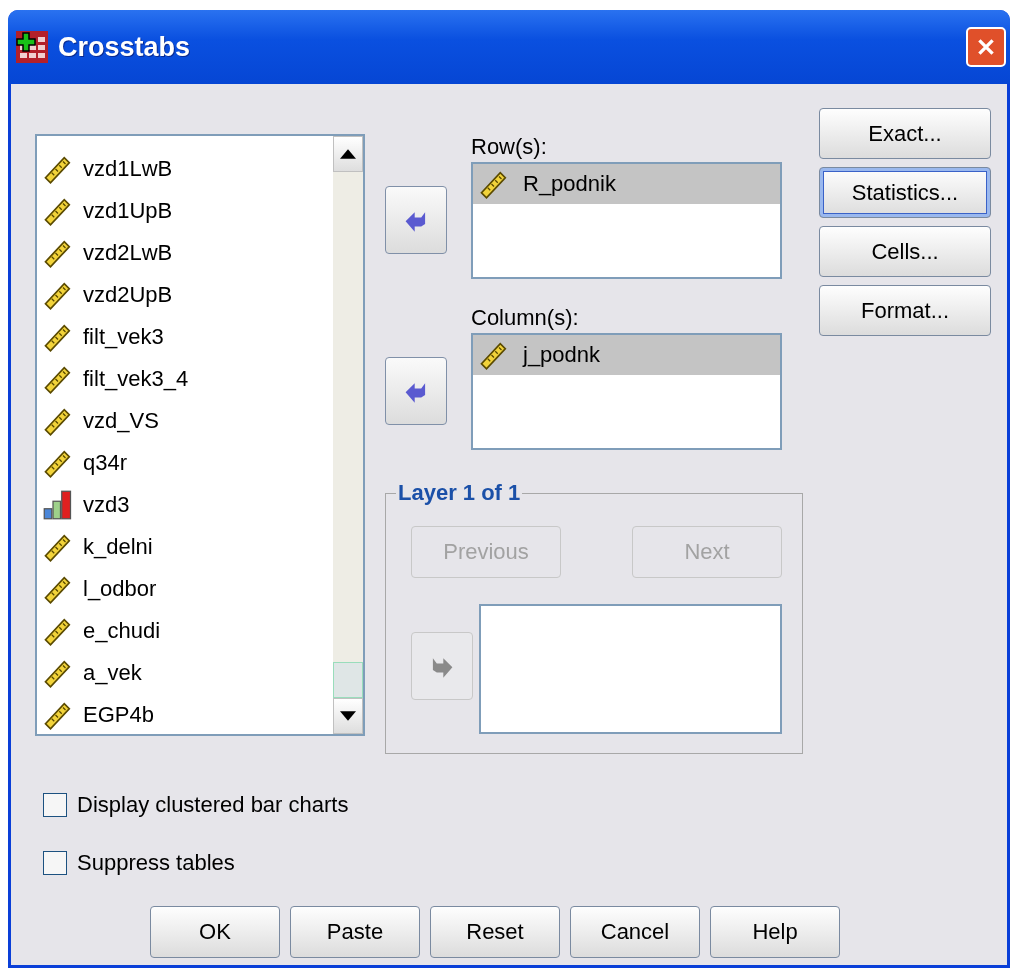 The height and width of the screenshot is (968, 1010). What do you see at coordinates (185, 631) in the screenshot?
I see `variable-item: e_chudi` at bounding box center [185, 631].